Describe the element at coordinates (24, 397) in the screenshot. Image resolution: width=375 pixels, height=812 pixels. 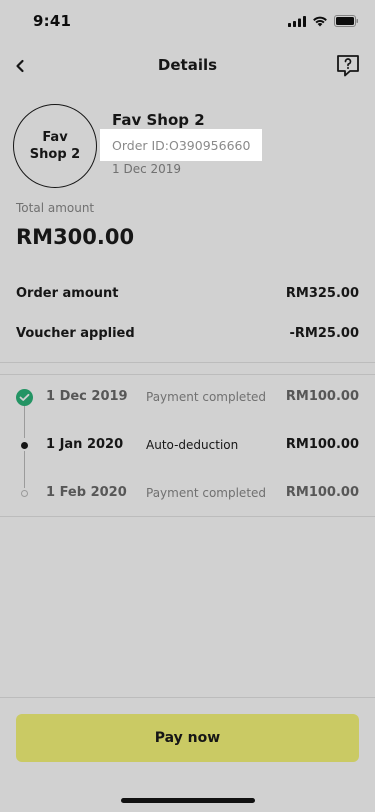
I see `check-circle-icon` at that location.